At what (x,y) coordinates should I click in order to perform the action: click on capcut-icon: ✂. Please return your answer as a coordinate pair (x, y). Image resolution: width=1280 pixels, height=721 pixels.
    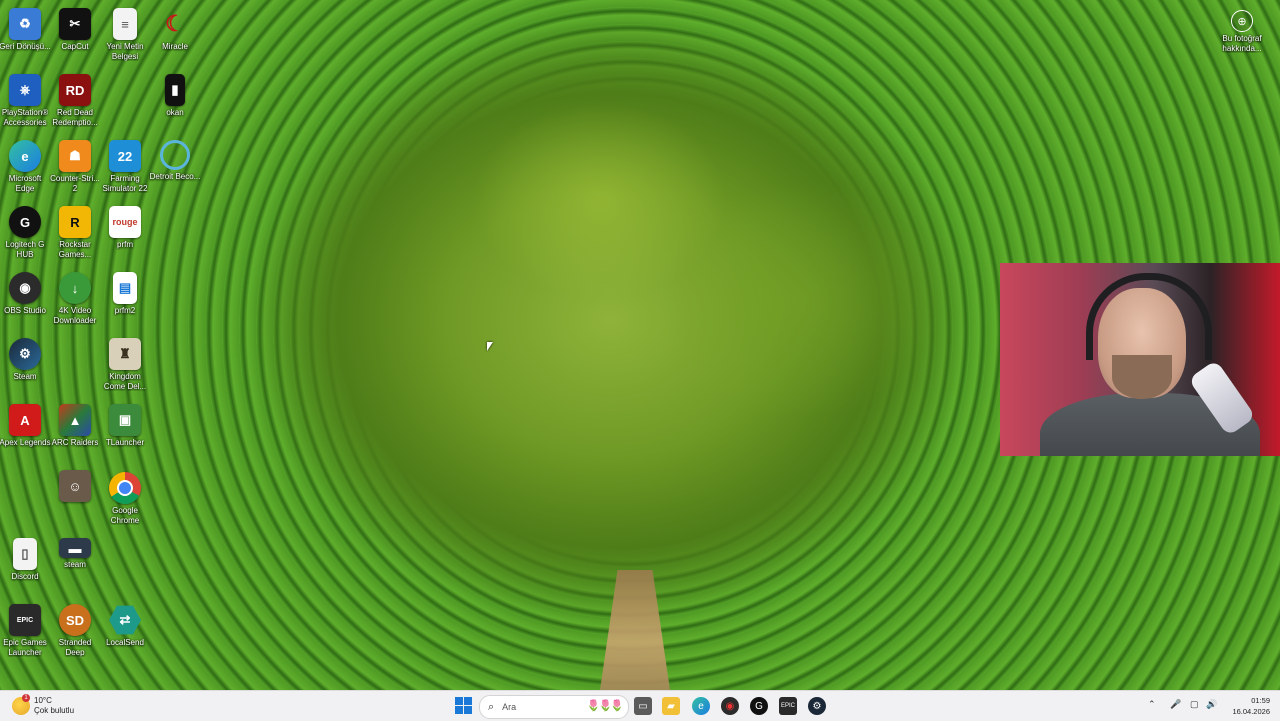
    Looking at the image, I should click on (75, 24).